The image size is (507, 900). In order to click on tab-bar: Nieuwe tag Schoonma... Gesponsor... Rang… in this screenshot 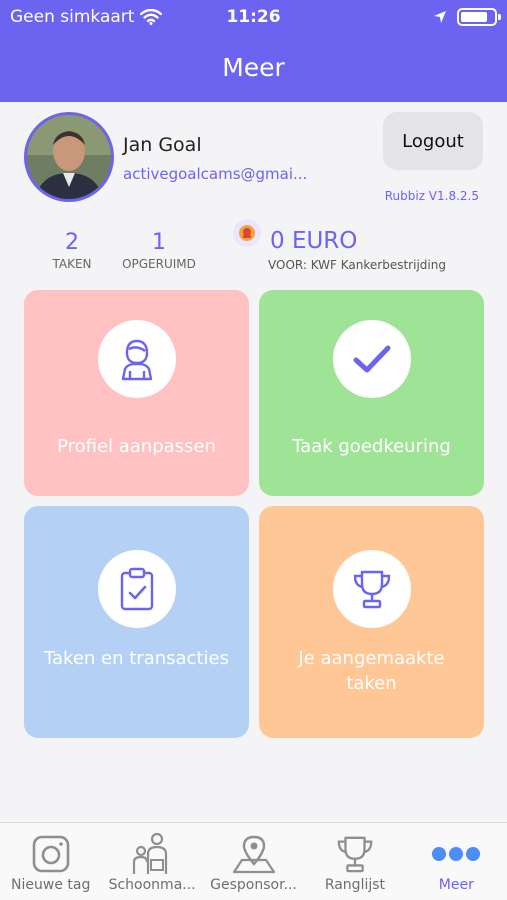, I will do `click(253, 861)`.